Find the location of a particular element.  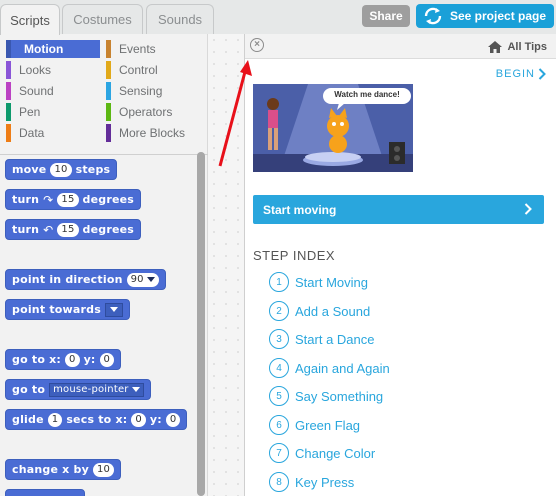

category-looks: Looks is located at coordinates (53, 70).